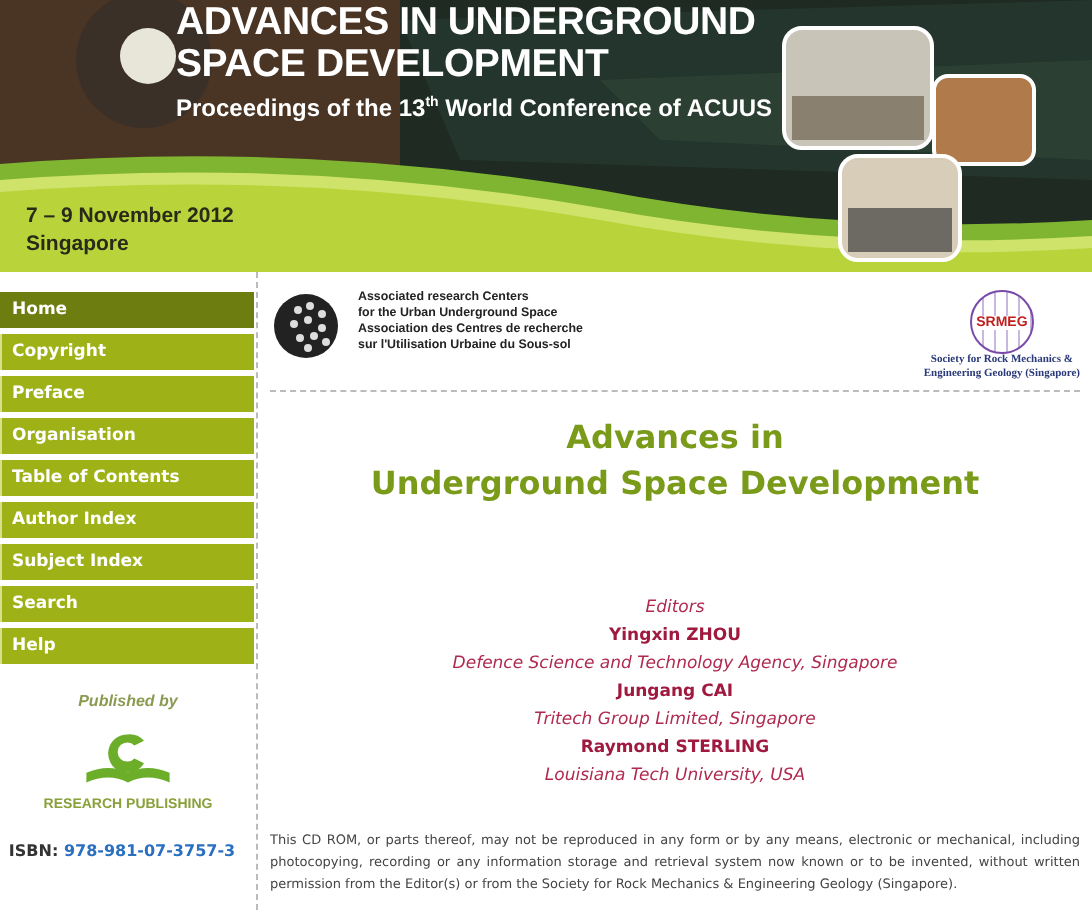 The image size is (1092, 910). What do you see at coordinates (130, 216) in the screenshot?
I see `event-date: 7 – 9 November 2012` at bounding box center [130, 216].